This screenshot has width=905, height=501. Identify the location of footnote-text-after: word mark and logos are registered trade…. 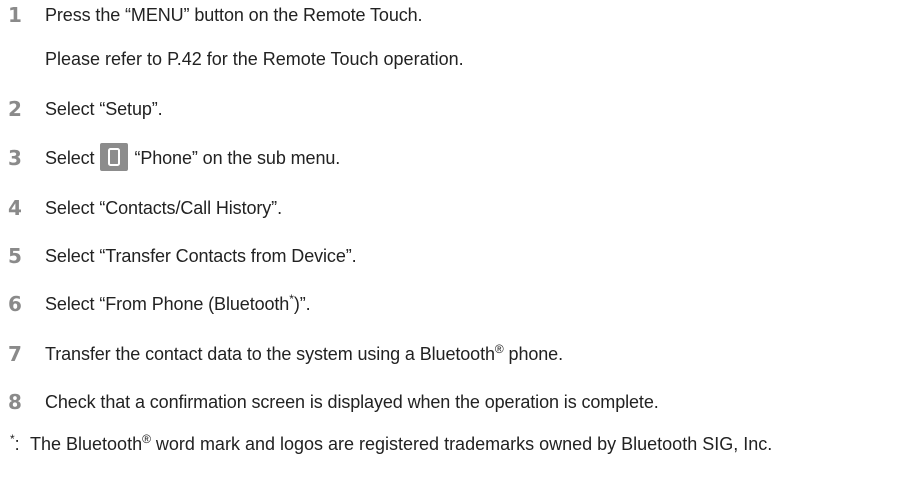
(461, 444).